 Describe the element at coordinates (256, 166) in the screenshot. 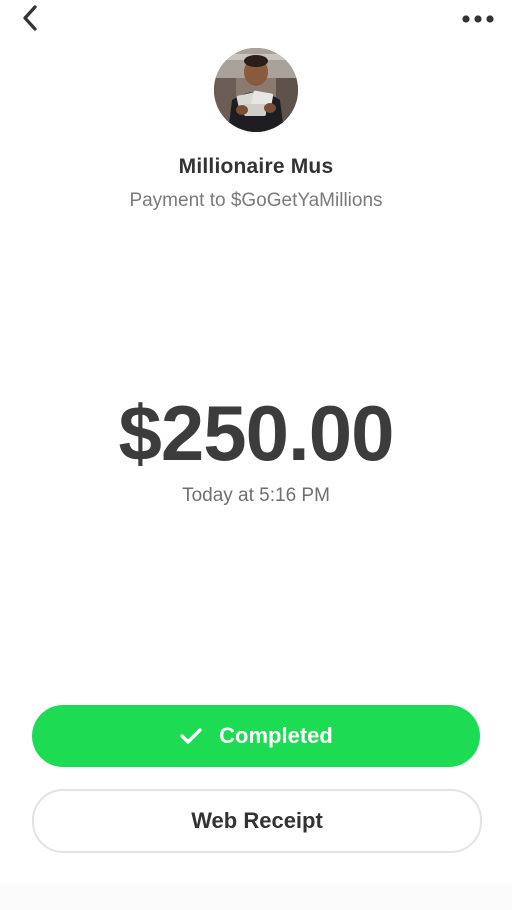

I see `recipient-name: Millionaire Mus` at that location.